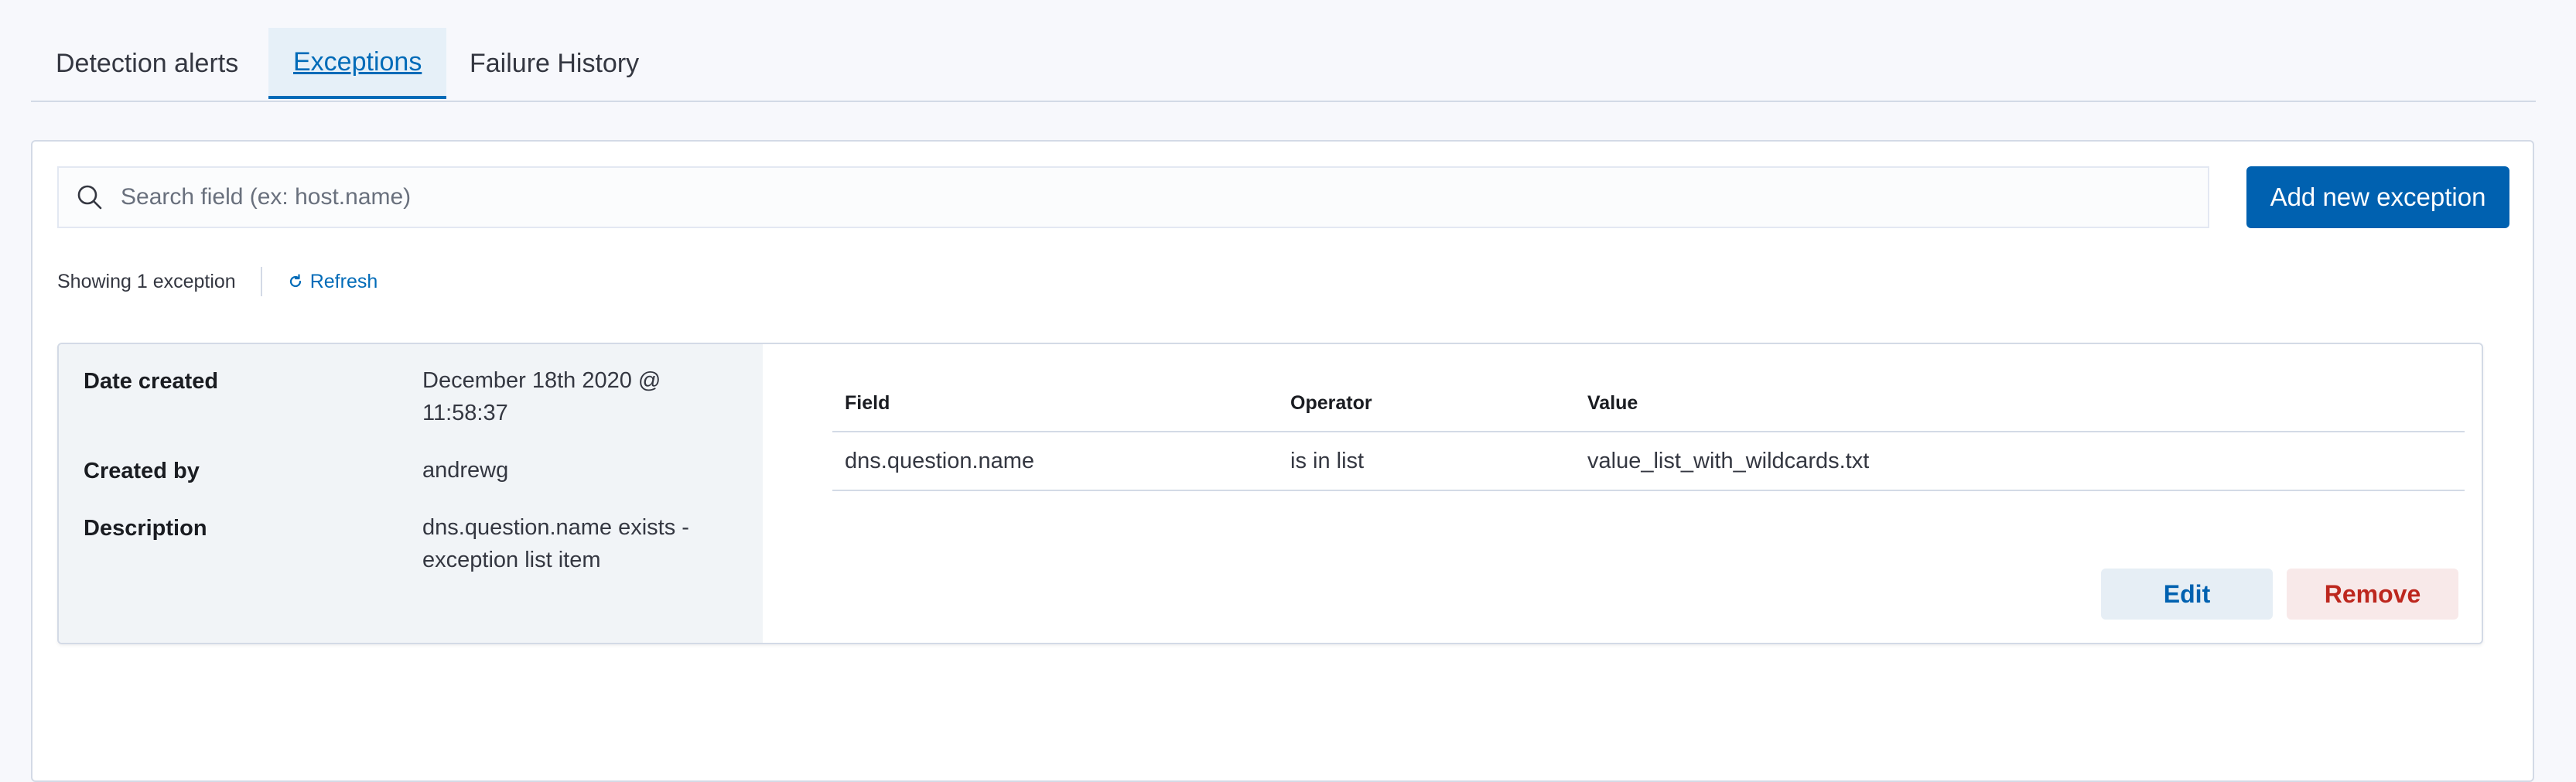 The image size is (2576, 782). I want to click on remove-button: Remove, so click(2372, 594).